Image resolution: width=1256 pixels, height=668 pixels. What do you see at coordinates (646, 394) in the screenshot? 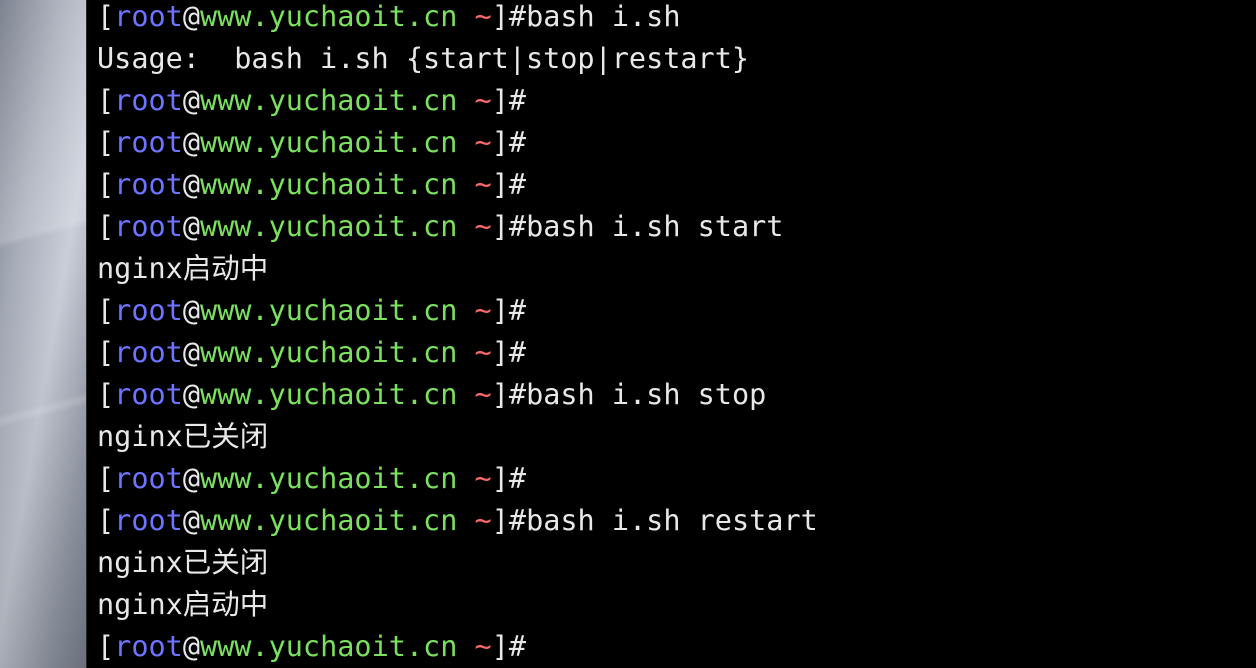
I see `command-text: bash i.sh stop` at bounding box center [646, 394].